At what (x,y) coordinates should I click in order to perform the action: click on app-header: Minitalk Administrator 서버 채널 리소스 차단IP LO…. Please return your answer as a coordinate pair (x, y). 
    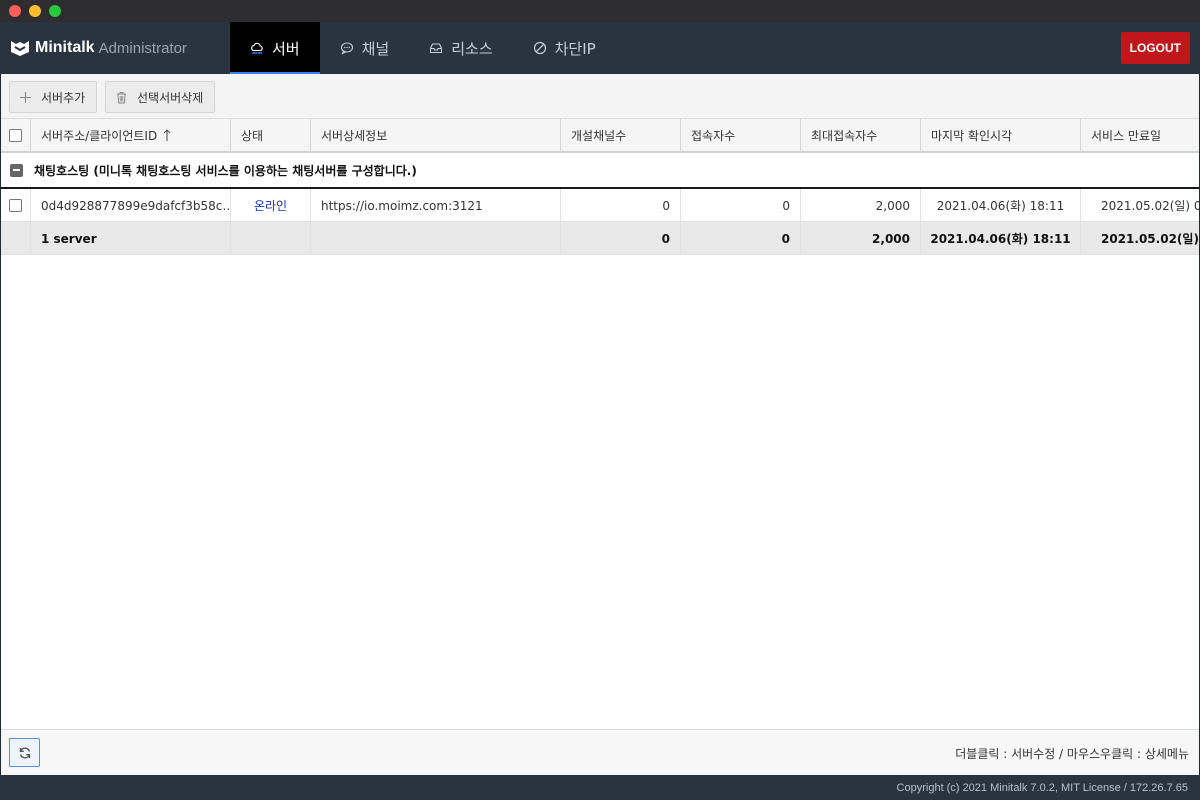
    Looking at the image, I should click on (600, 48).